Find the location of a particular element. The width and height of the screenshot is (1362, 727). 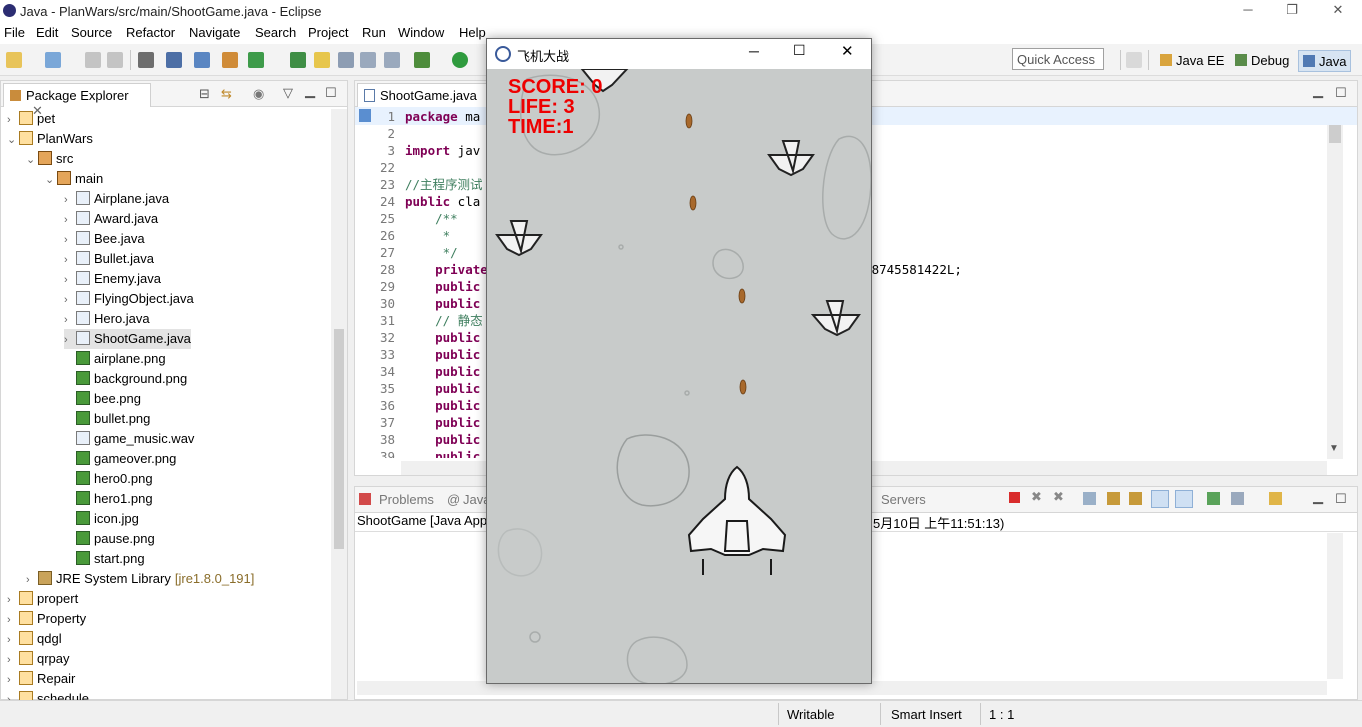

tree-item: background.png is located at coordinates (125, 379).